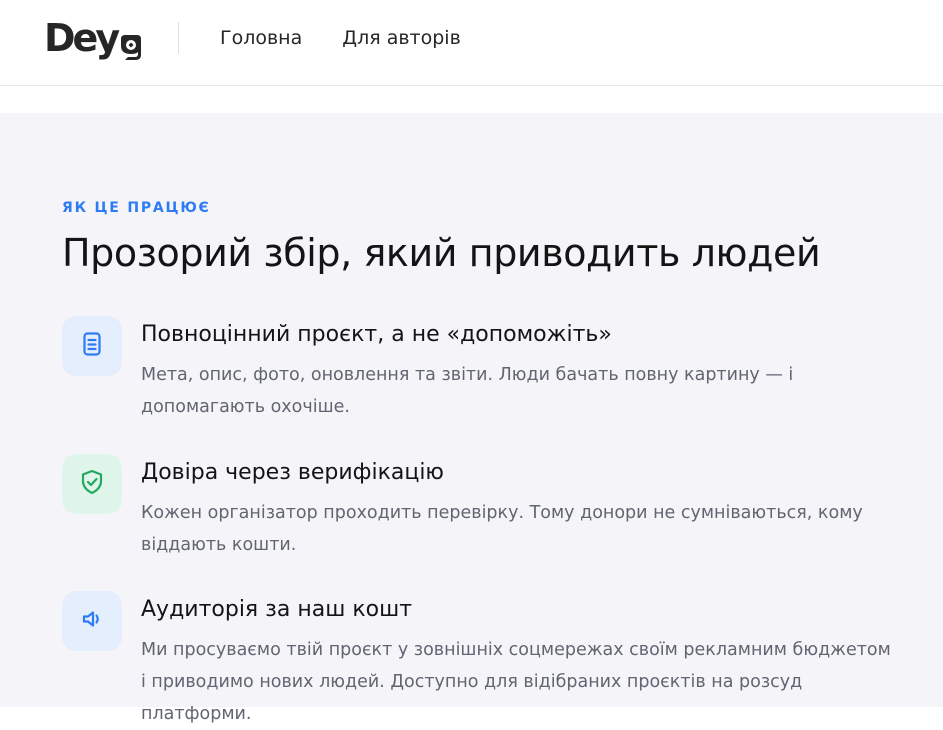 This screenshot has height=730, width=943. I want to click on section-title: Прозорий збір, який приводить людей, so click(441, 253).